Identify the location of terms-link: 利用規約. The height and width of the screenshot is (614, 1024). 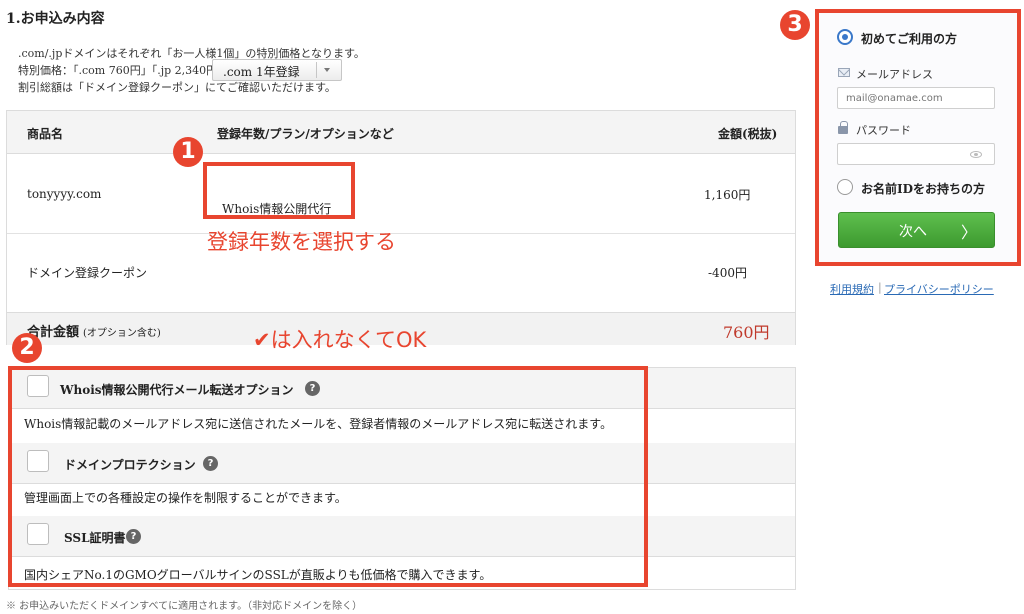
(852, 289).